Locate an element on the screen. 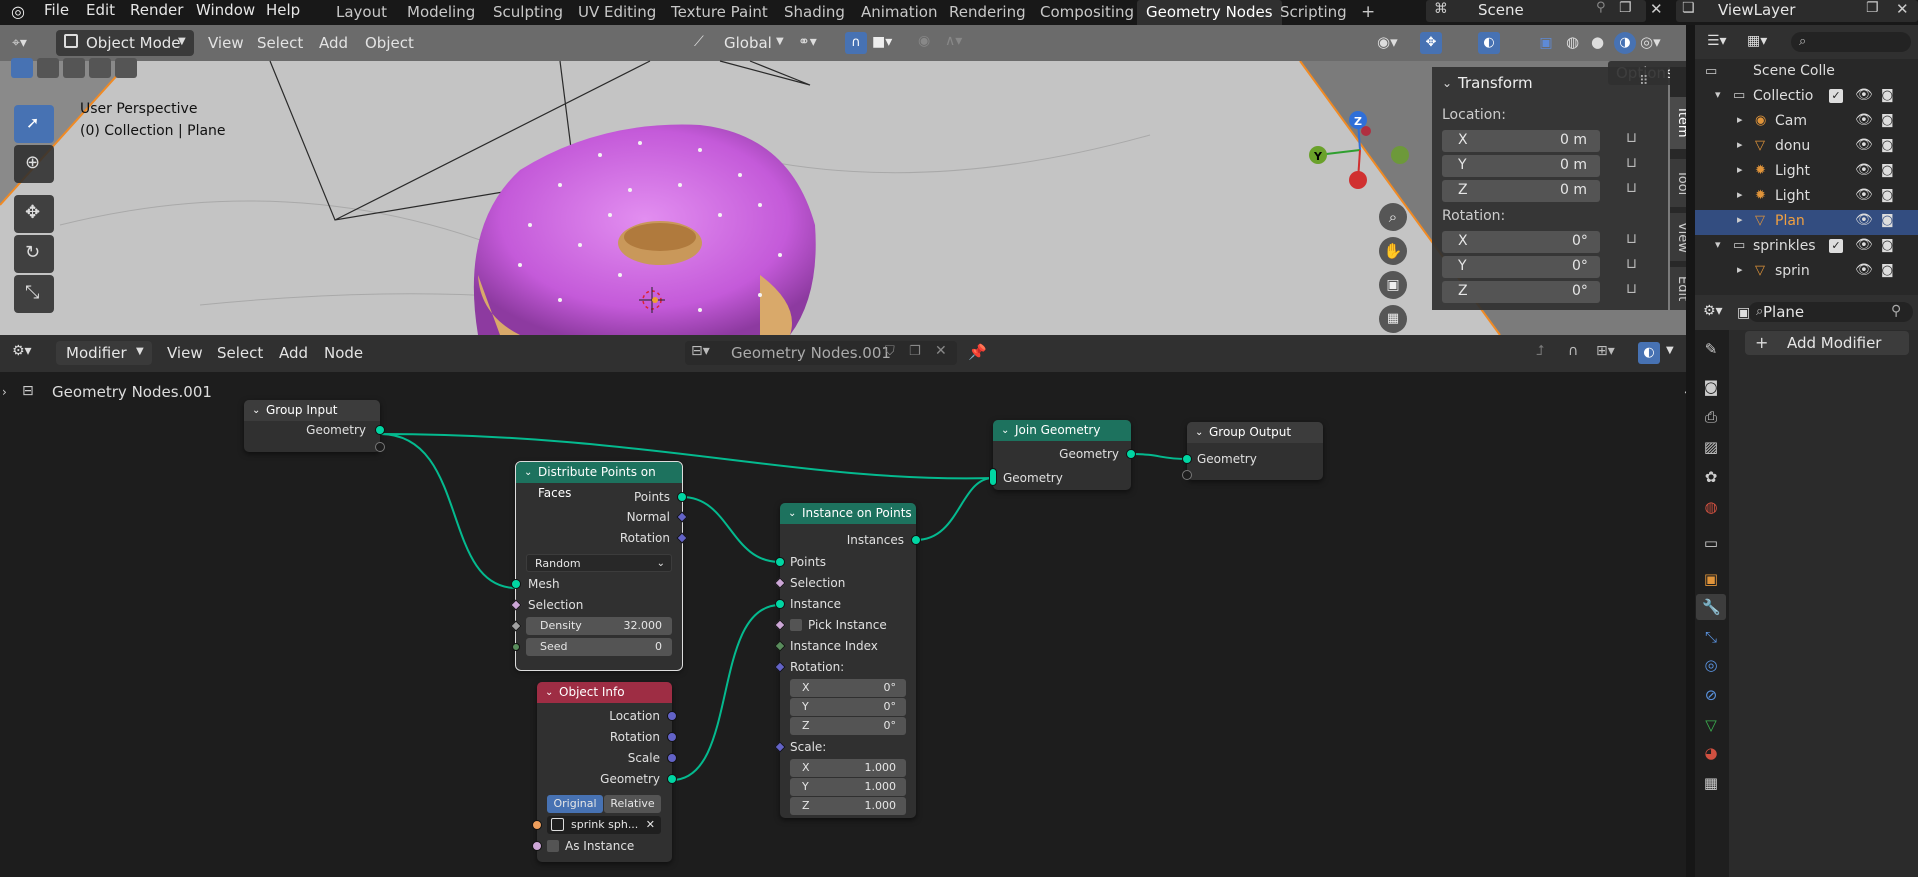  tab-texture-paint: Texture Paint is located at coordinates (719, 12).